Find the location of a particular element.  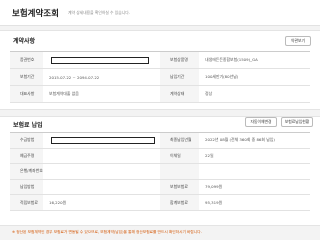

table-row: 적립보험료 16,220원 합계보험료 95,319원 is located at coordinates (160, 203).